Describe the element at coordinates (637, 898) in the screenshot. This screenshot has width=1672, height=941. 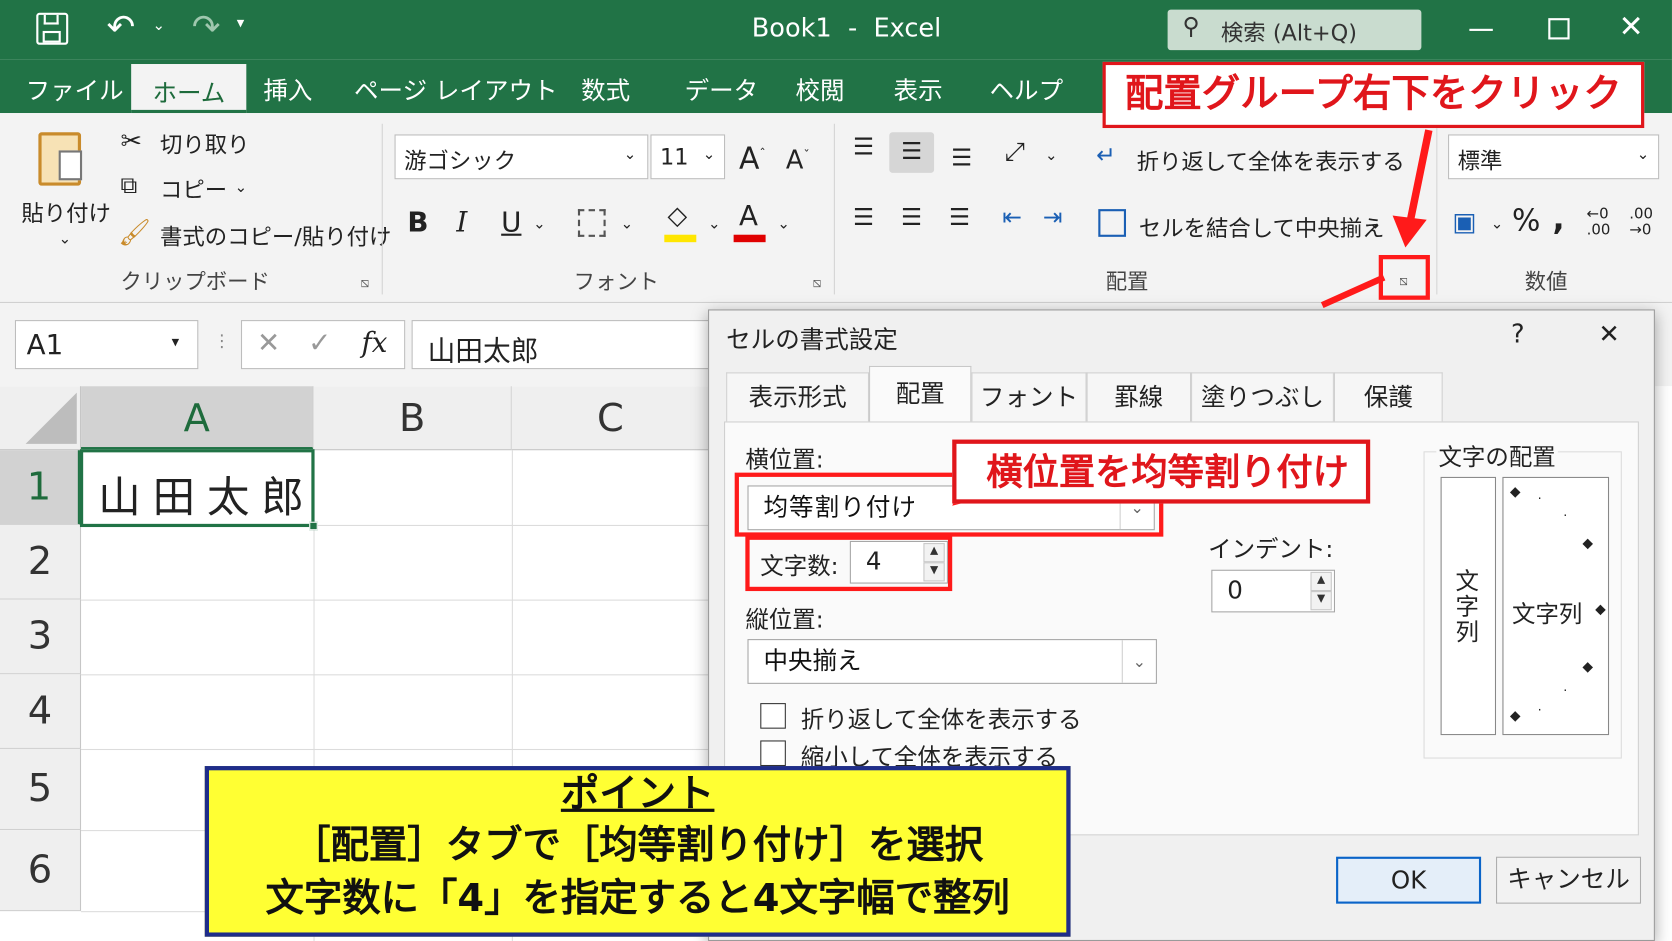
I see `point-line-2: 文字数に「4」を指定すると4文字幅で整列` at that location.